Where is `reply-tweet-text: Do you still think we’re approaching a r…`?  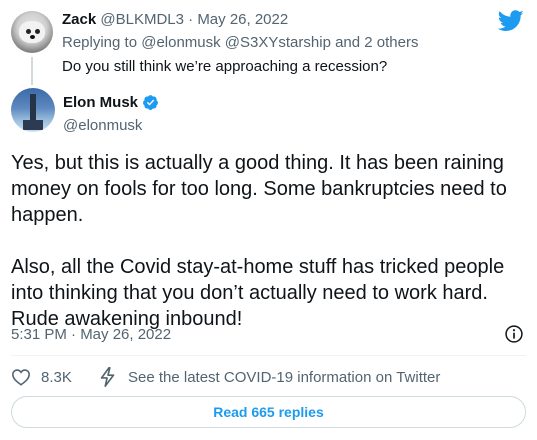
reply-tweet-text: Do you still think we’re approaching a r… is located at coordinates (225, 66).